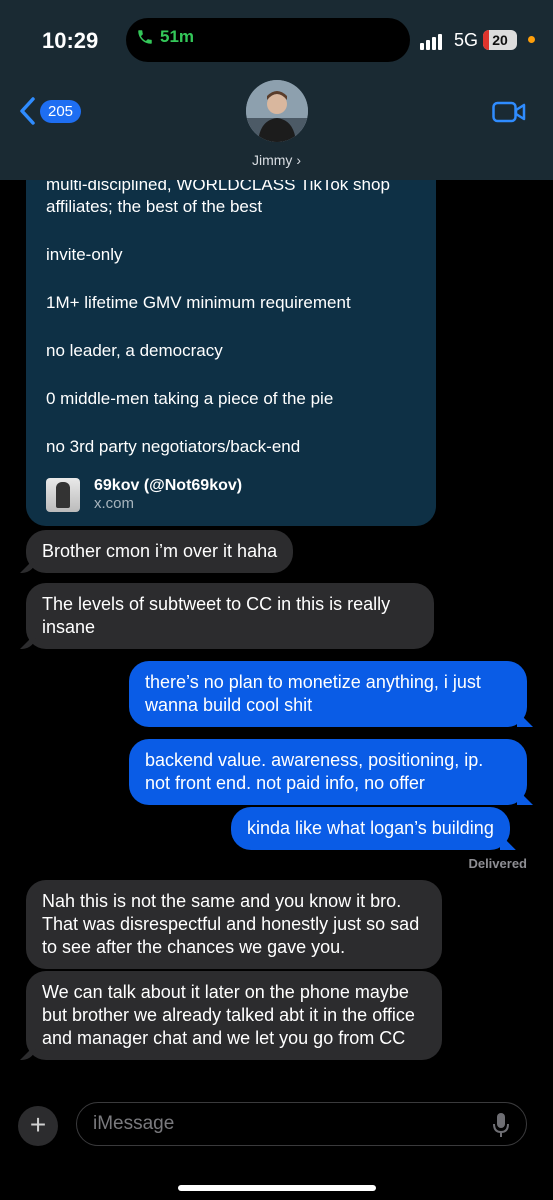 This screenshot has width=553, height=1200. What do you see at coordinates (277, 111) in the screenshot?
I see `contact-avatar` at bounding box center [277, 111].